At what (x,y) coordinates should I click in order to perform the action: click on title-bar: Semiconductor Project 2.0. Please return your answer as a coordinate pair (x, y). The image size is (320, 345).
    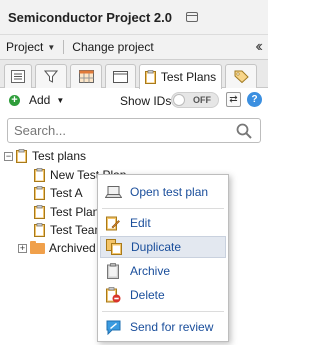
    Looking at the image, I should click on (134, 17).